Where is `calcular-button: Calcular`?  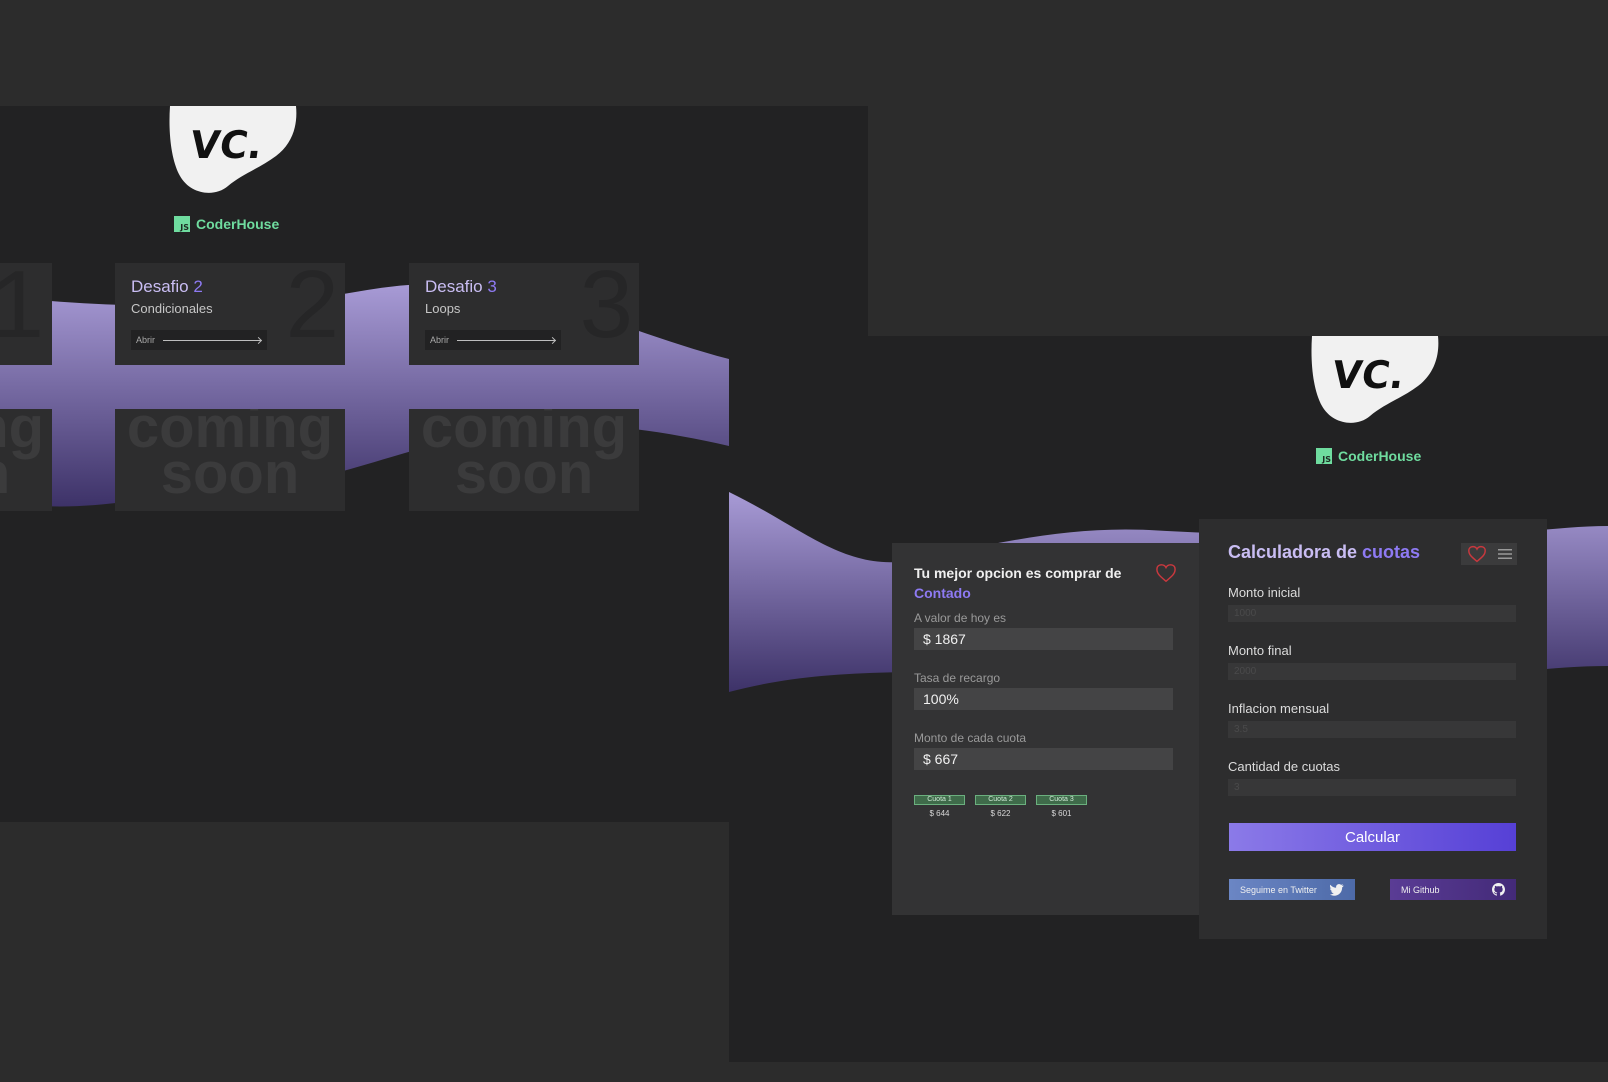
calcular-button: Calcular is located at coordinates (1372, 837).